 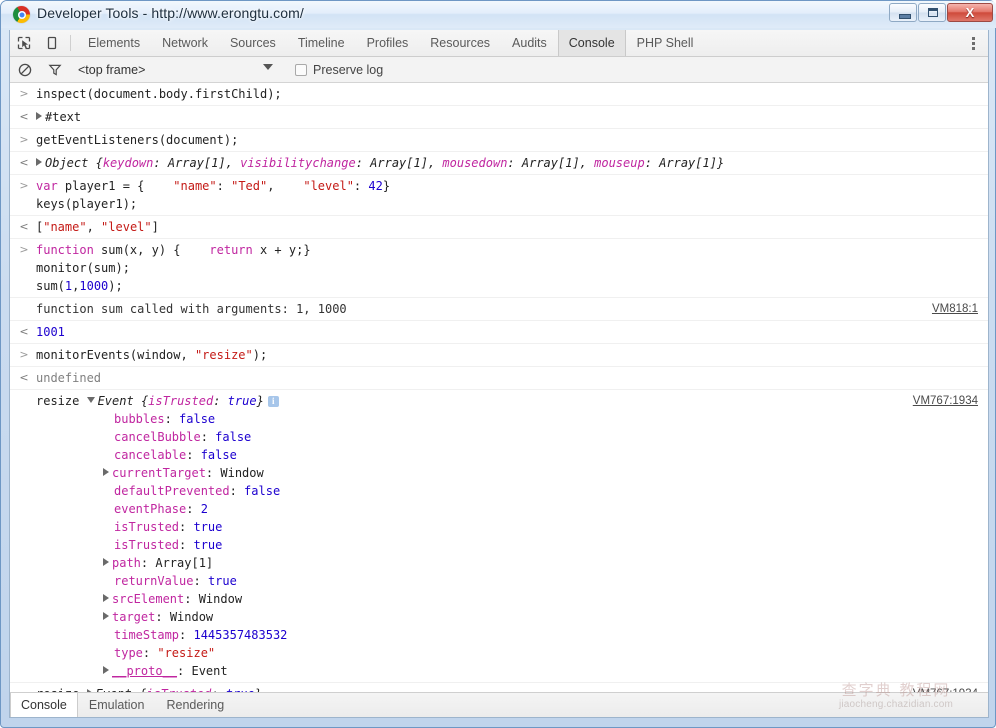 What do you see at coordinates (47, 186) in the screenshot?
I see `code-token: var` at bounding box center [47, 186].